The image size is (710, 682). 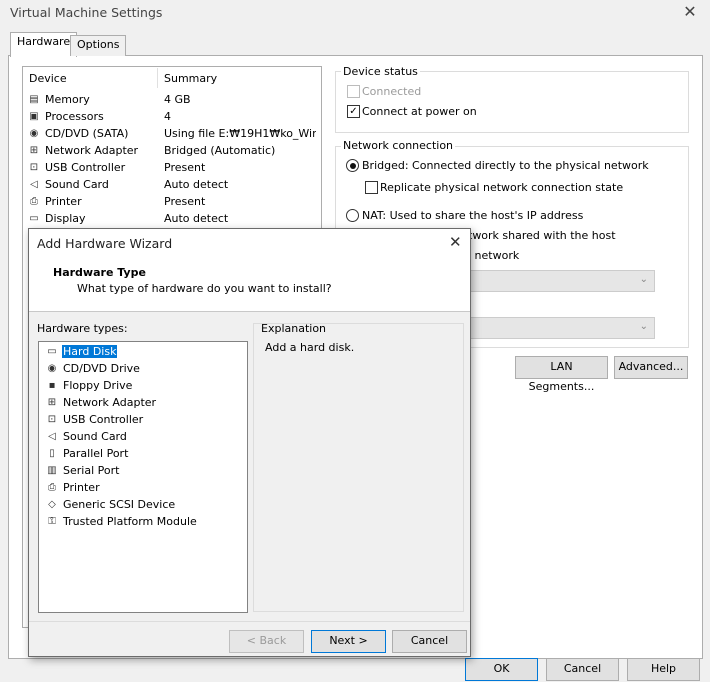 I want to click on device-name: Memory, so click(x=67, y=99).